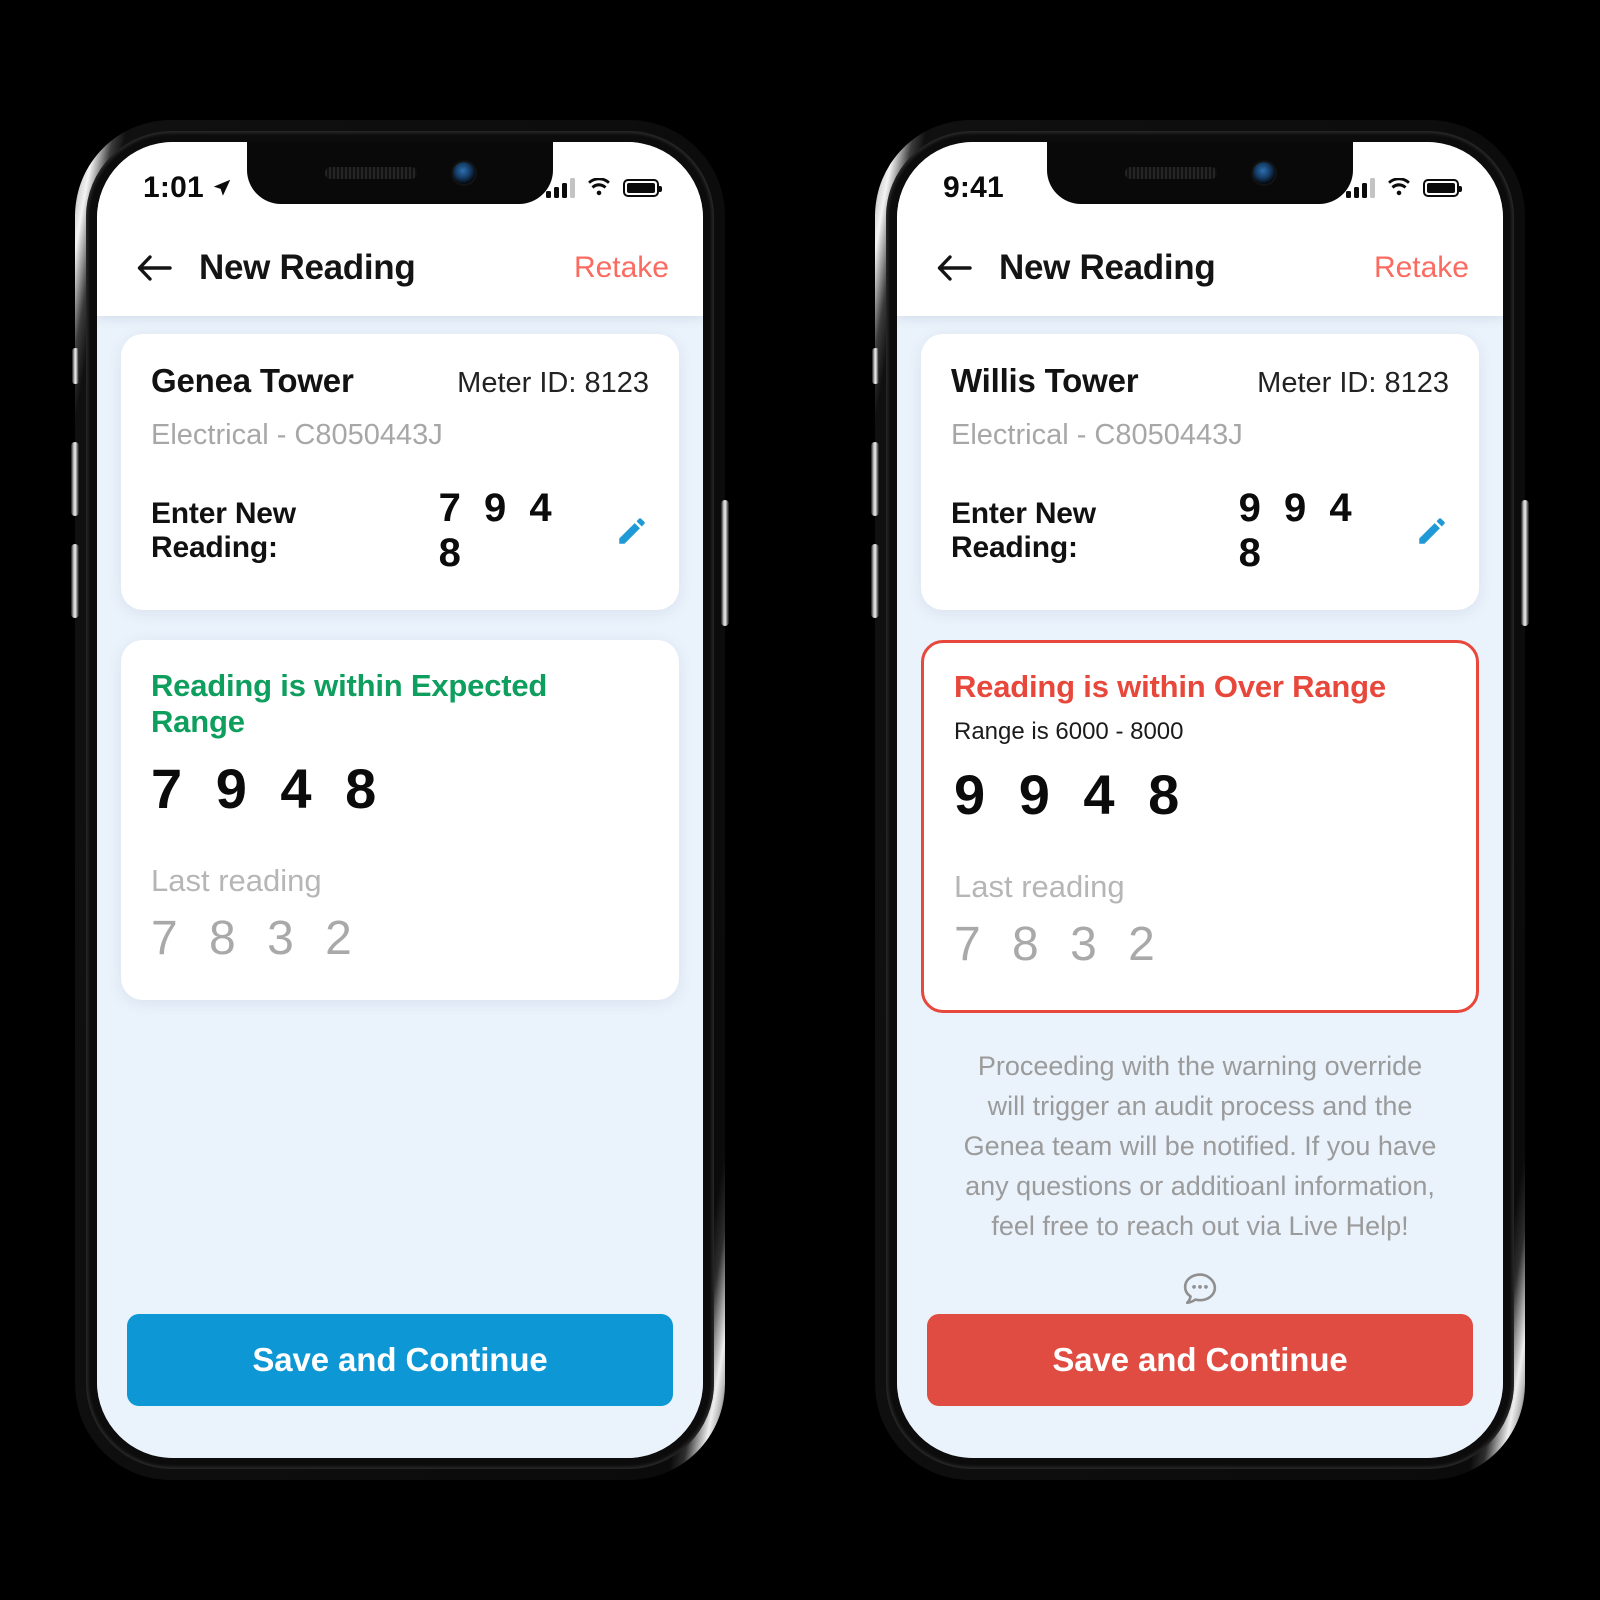 This screenshot has width=1600, height=1600. I want to click on chat-bubble-icon, so click(1200, 1290).